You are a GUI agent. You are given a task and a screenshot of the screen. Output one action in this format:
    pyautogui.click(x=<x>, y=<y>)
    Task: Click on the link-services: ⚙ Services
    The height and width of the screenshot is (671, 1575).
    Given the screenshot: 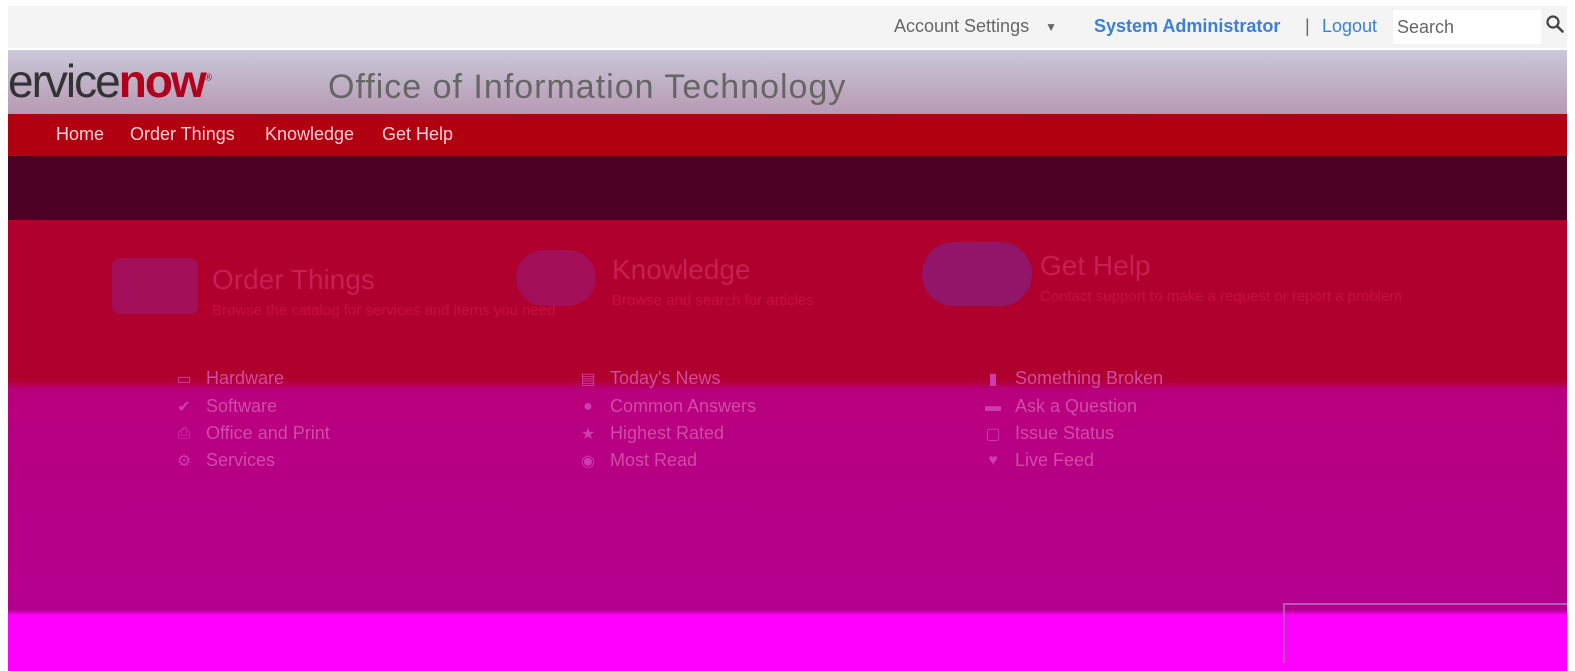 What is the action you would take?
    pyautogui.click(x=224, y=460)
    